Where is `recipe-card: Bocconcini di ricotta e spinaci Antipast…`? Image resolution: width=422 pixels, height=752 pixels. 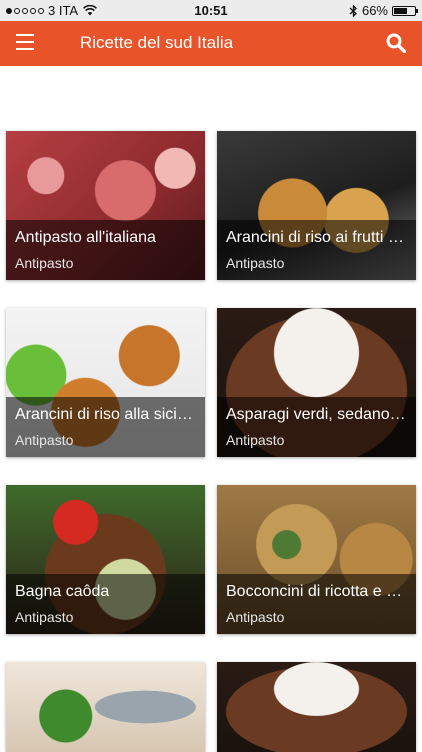 recipe-card: Bocconcini di ricotta e spinaci Antipast… is located at coordinates (316, 559).